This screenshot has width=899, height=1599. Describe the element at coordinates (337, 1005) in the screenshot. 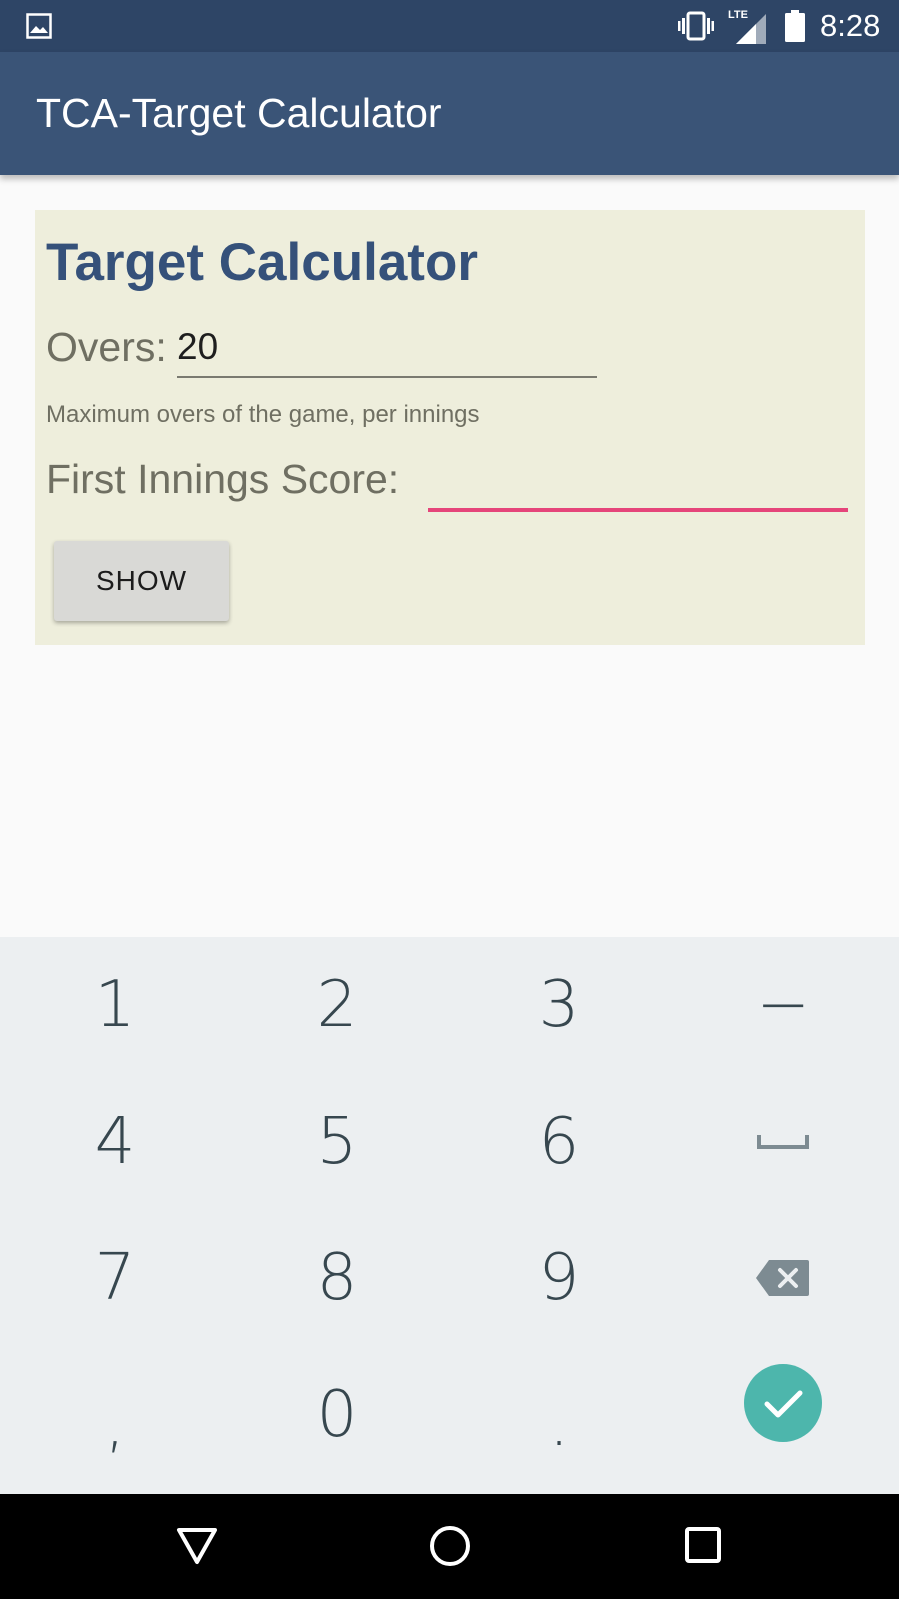

I see `key-2: 2` at that location.